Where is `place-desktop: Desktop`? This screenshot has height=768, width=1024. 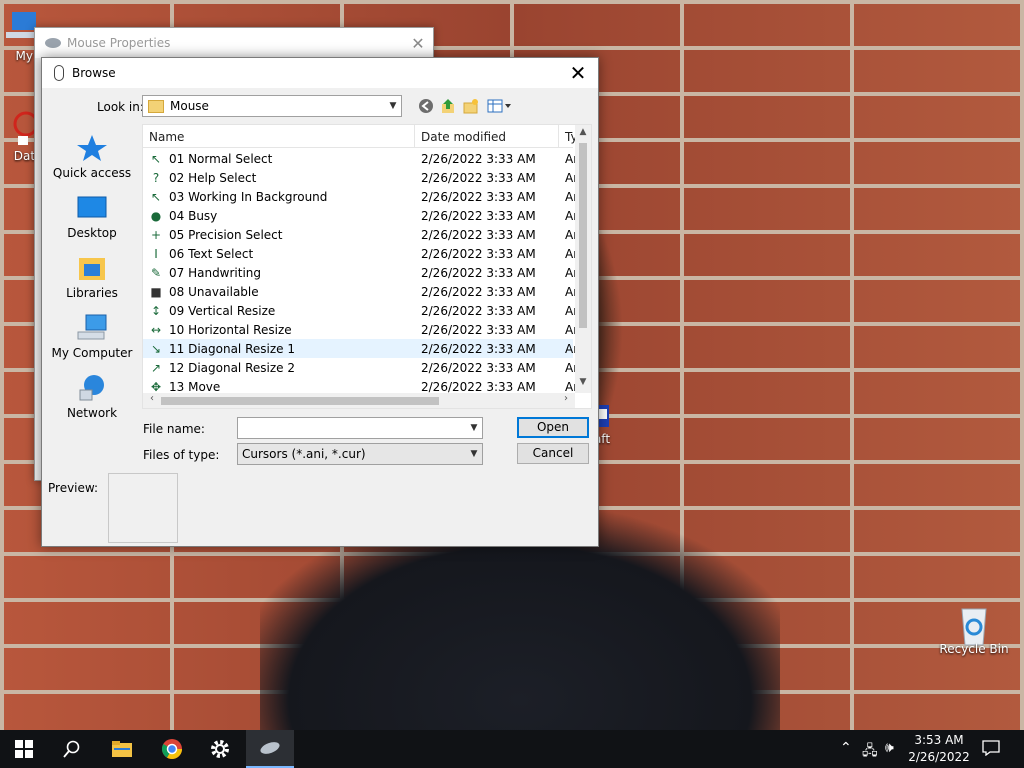 place-desktop: Desktop is located at coordinates (92, 217).